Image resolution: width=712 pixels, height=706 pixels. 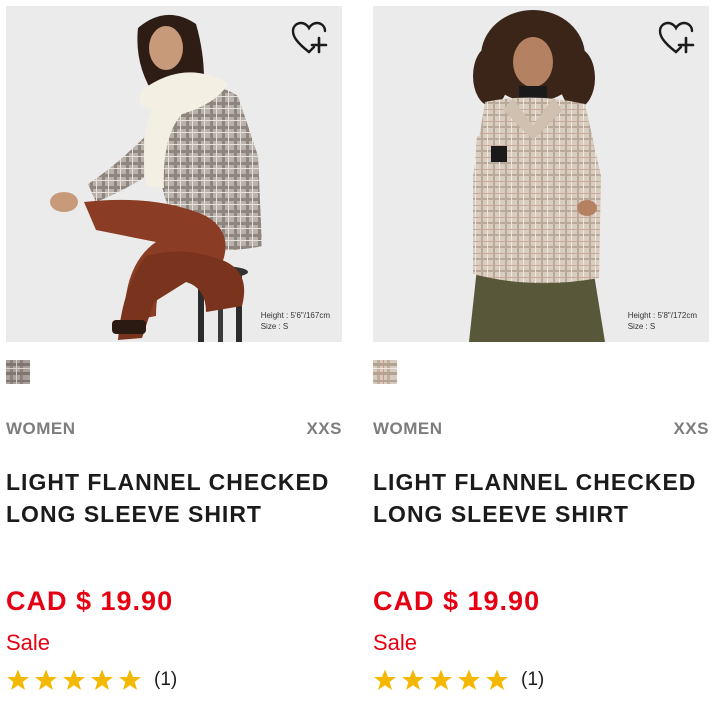 What do you see at coordinates (295, 321) in the screenshot?
I see `model-info: Height : 5'6"/167cm Size : S` at bounding box center [295, 321].